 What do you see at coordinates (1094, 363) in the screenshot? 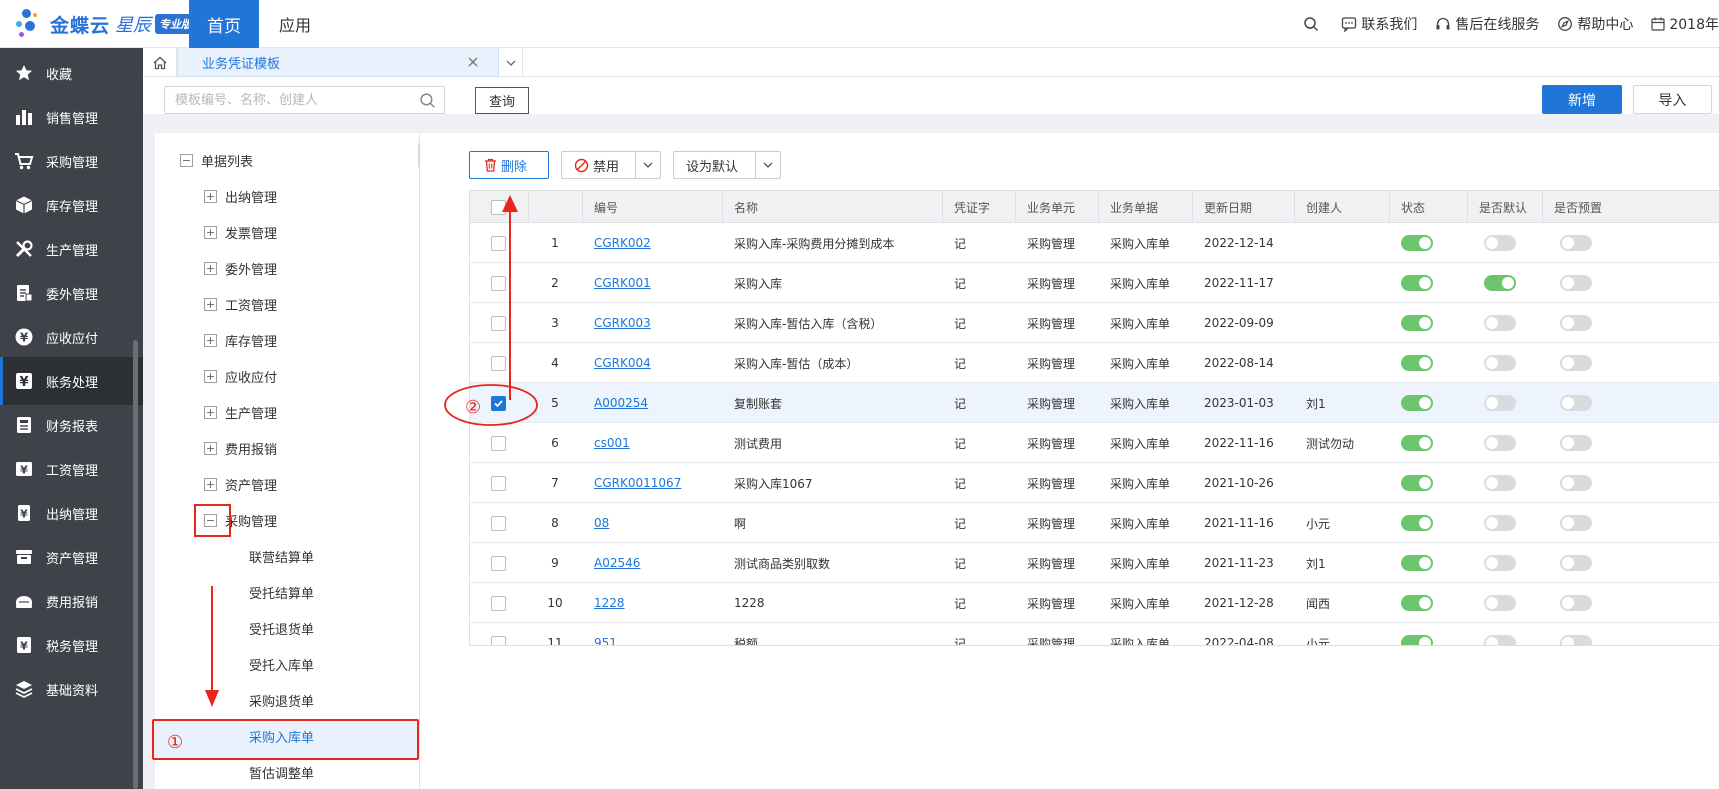
I see `table-row: 4 CGRK004 采购入库-暂估（成本） 记 采购管理 采购入库单 2022-08-14` at bounding box center [1094, 363].